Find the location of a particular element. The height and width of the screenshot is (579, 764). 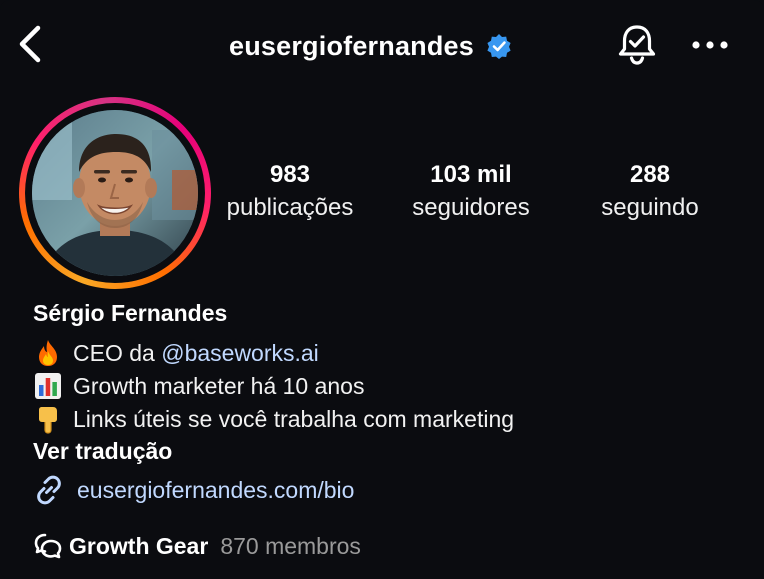

bio-link-text: eusergiofernandes.com/bio is located at coordinates (216, 489).